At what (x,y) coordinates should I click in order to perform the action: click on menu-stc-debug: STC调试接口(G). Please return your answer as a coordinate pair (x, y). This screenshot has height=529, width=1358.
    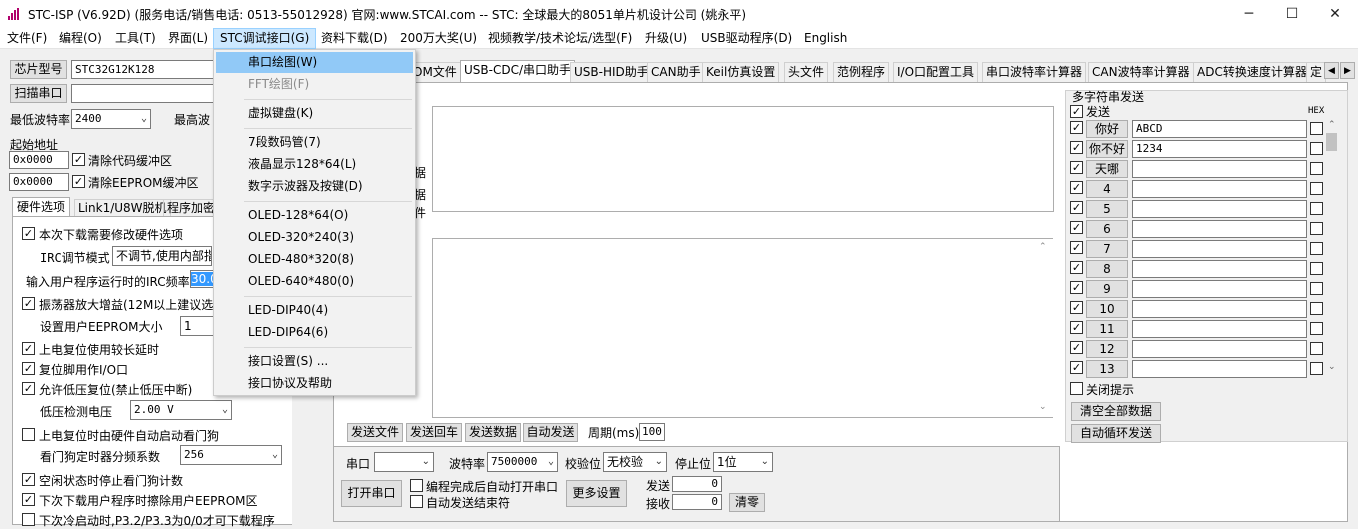
    Looking at the image, I should click on (265, 38).